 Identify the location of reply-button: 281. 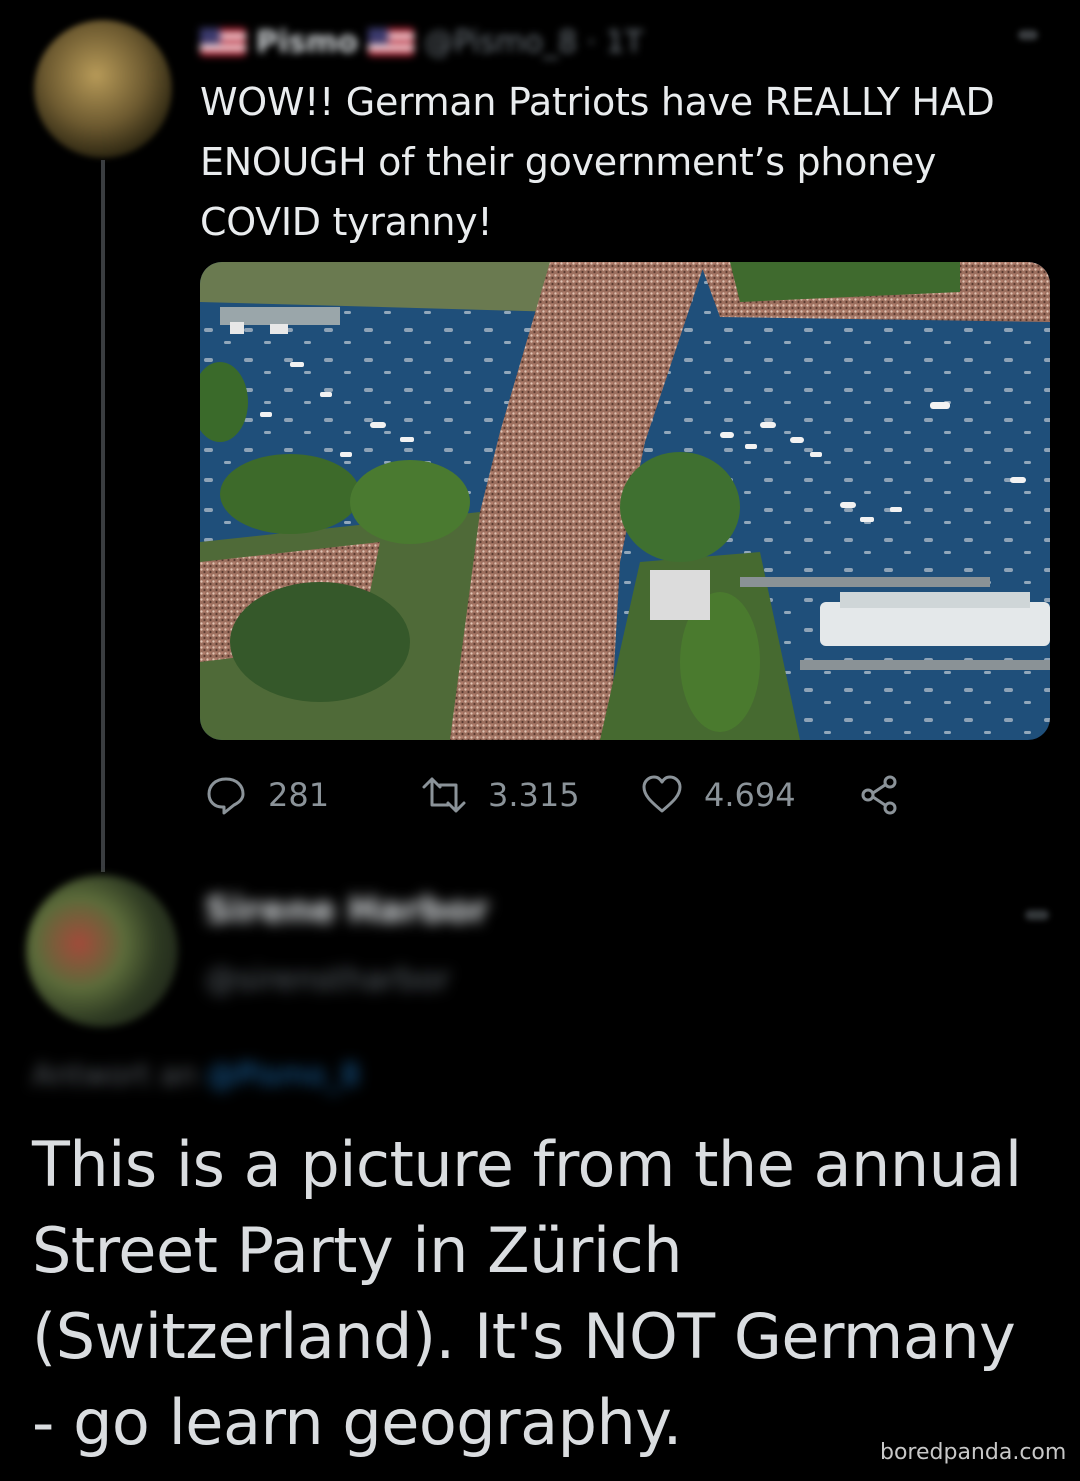
(266, 795).